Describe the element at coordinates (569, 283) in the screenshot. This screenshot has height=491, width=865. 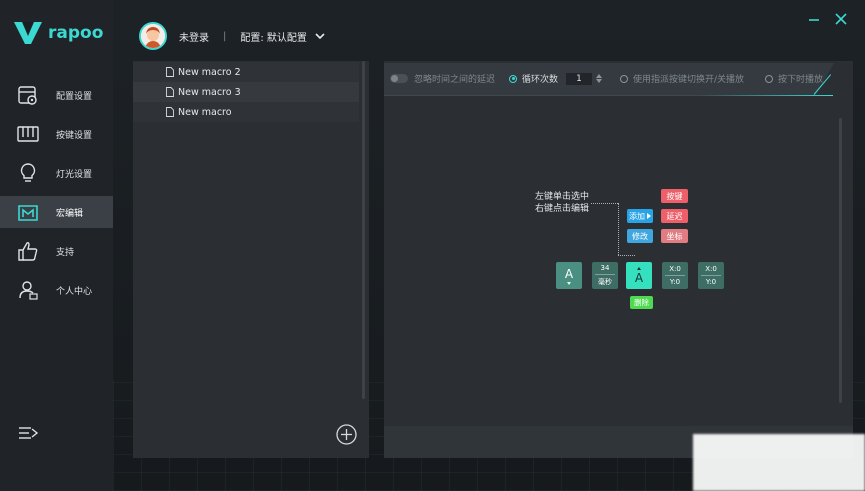
I see `key-down-arrow-icon` at that location.